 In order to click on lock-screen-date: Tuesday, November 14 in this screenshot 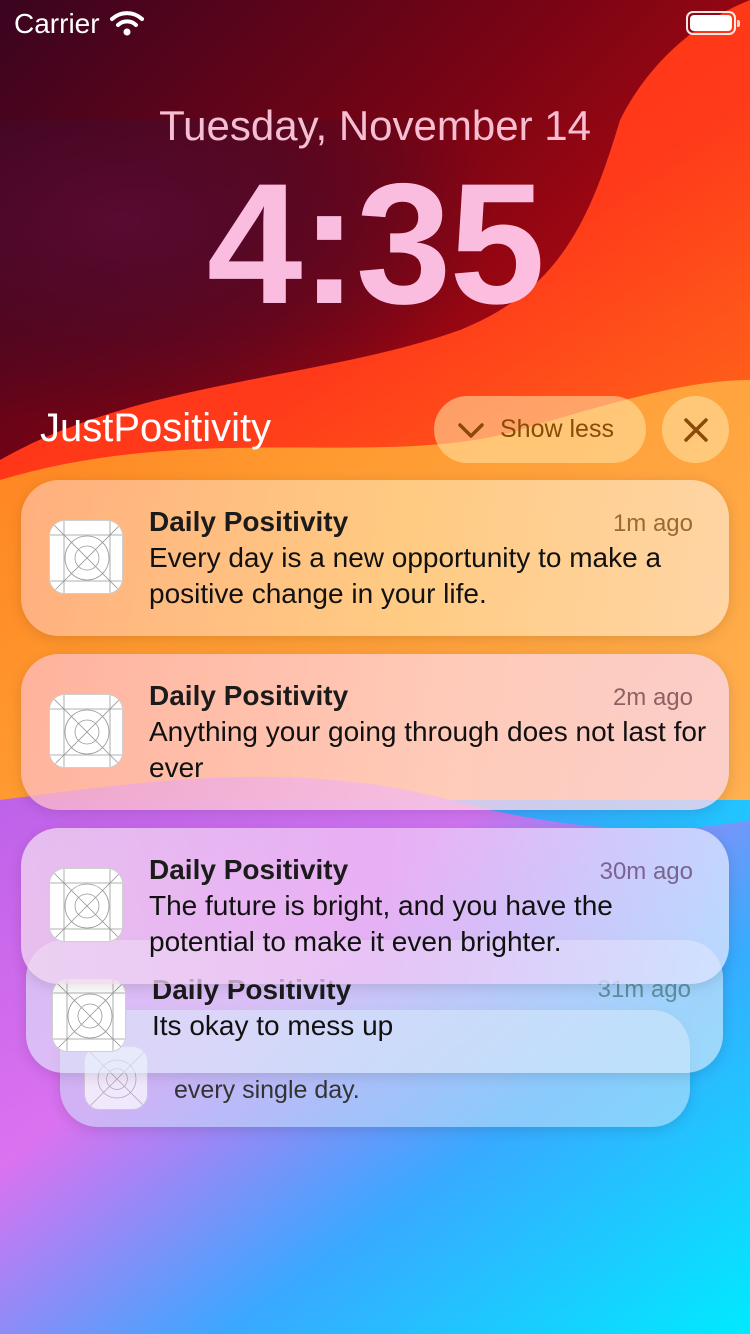, I will do `click(375, 125)`.